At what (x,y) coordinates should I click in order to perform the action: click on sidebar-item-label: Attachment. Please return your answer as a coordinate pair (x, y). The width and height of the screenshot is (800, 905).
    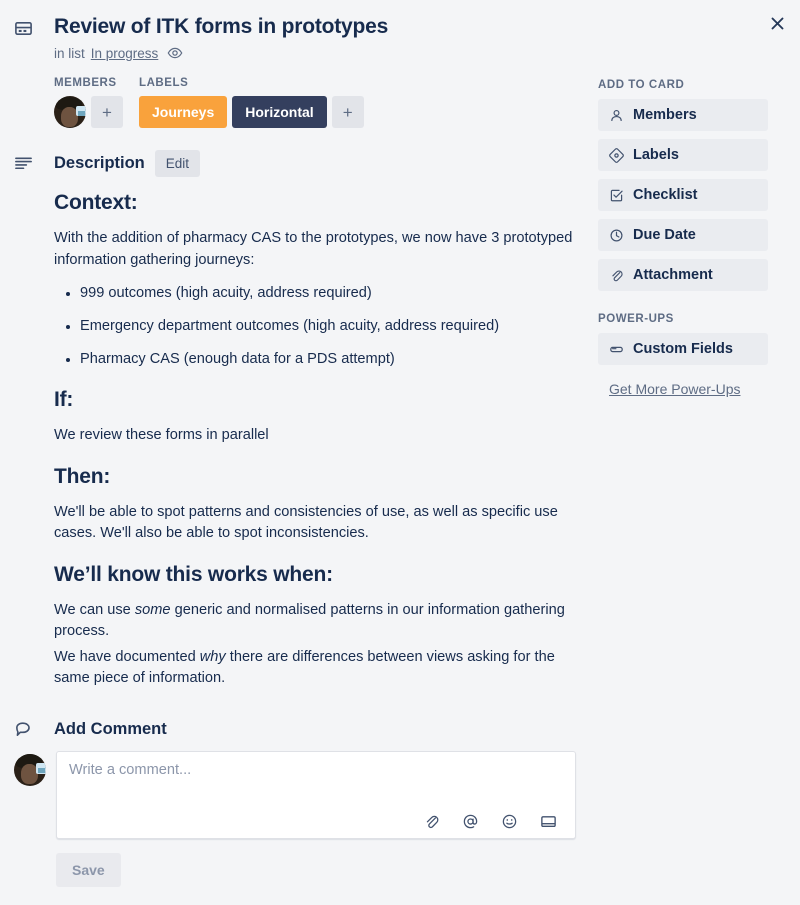
    Looking at the image, I should click on (673, 275).